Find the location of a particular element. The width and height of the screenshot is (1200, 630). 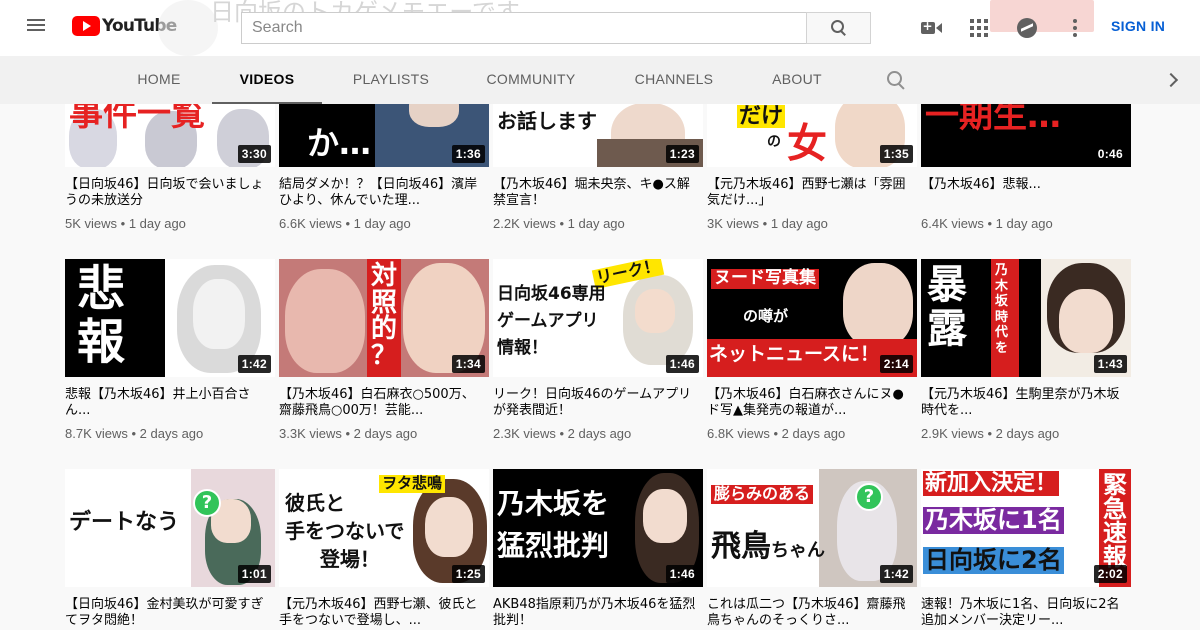

video-duration: 3:30 is located at coordinates (254, 154).